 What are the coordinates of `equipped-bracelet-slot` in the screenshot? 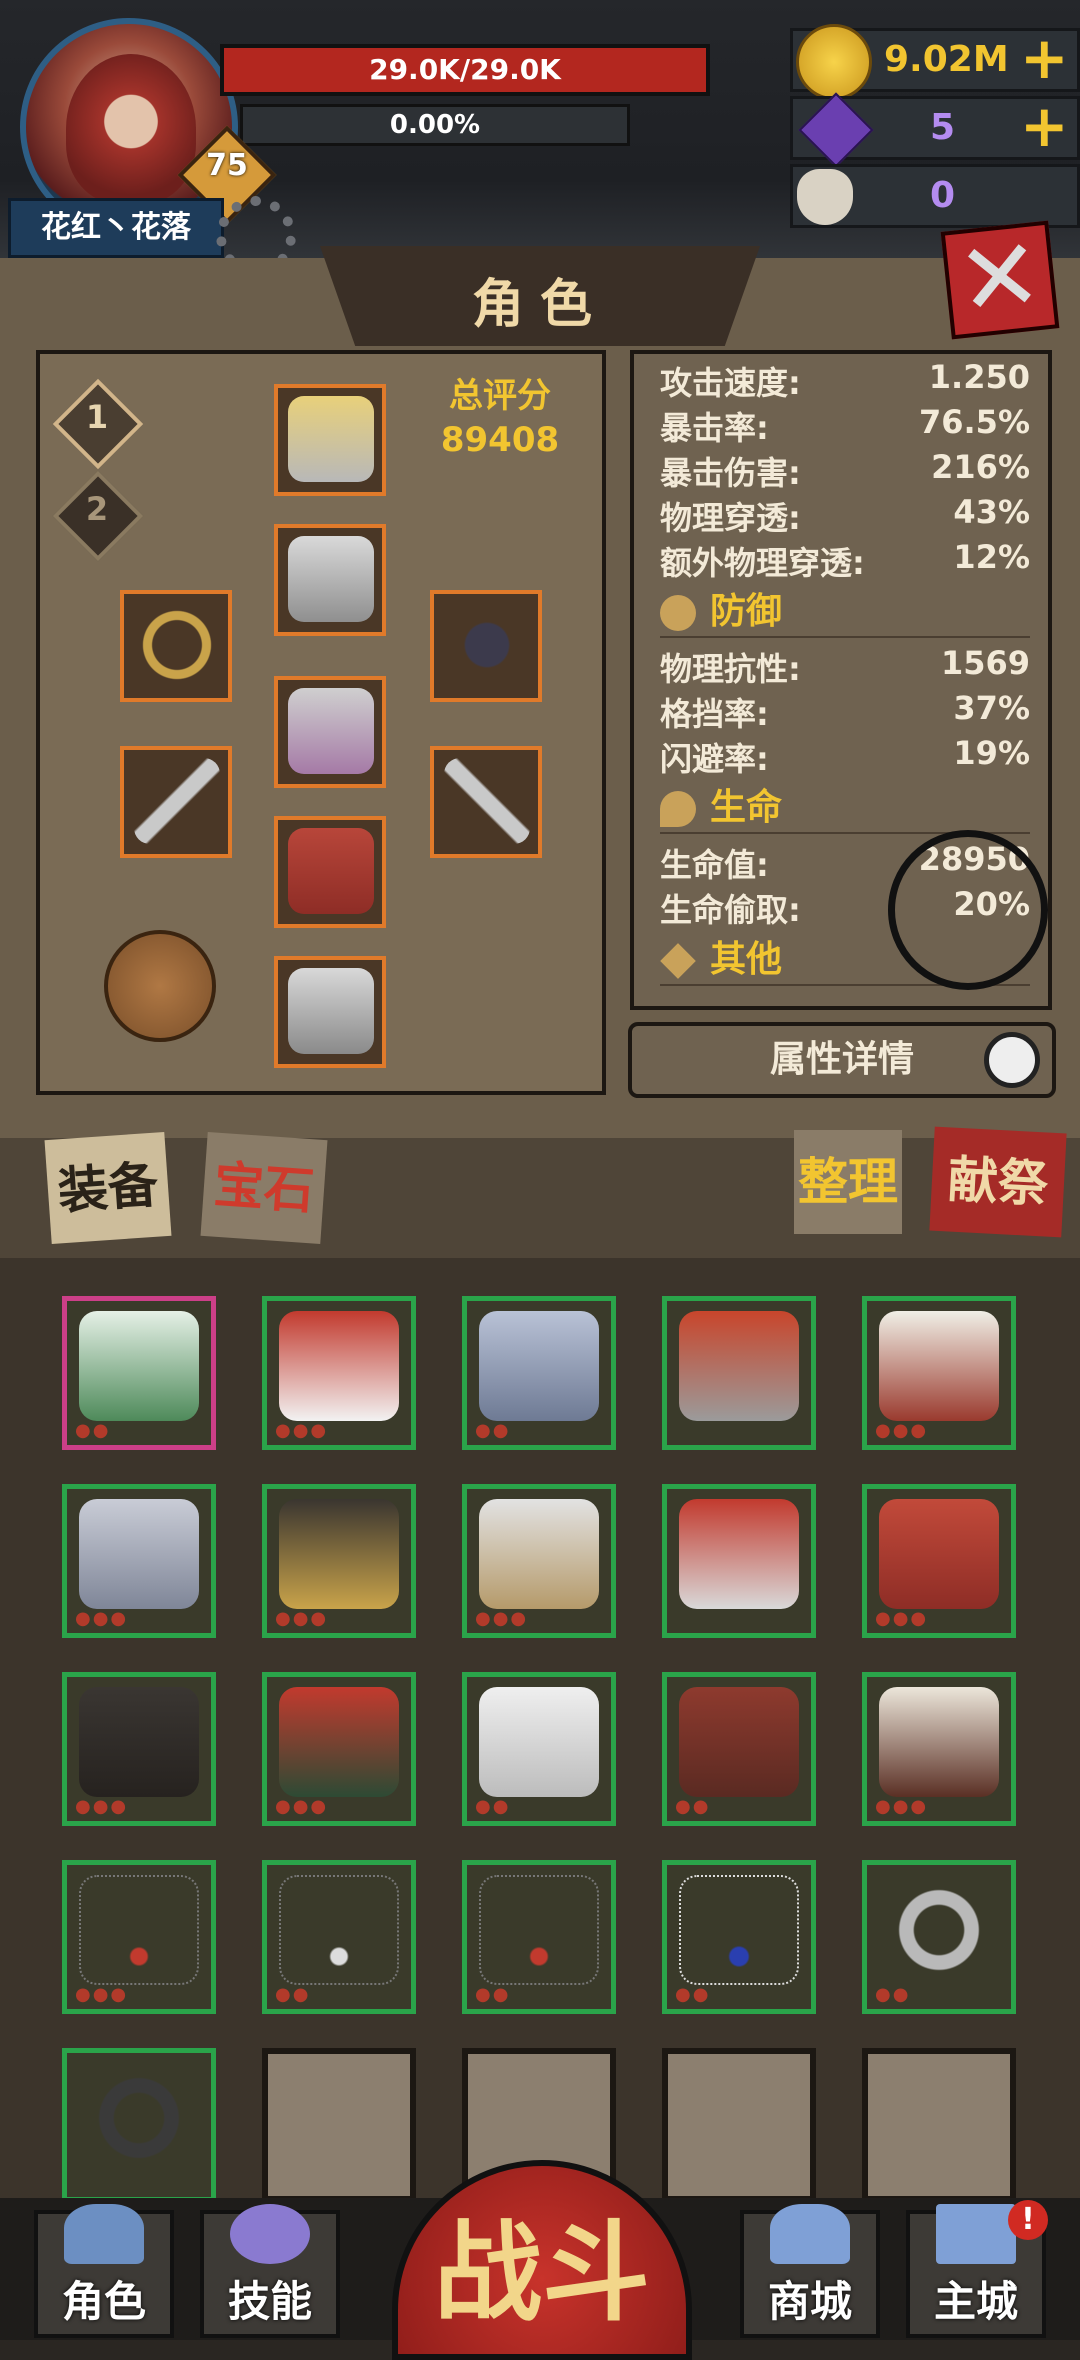 It's located at (176, 646).